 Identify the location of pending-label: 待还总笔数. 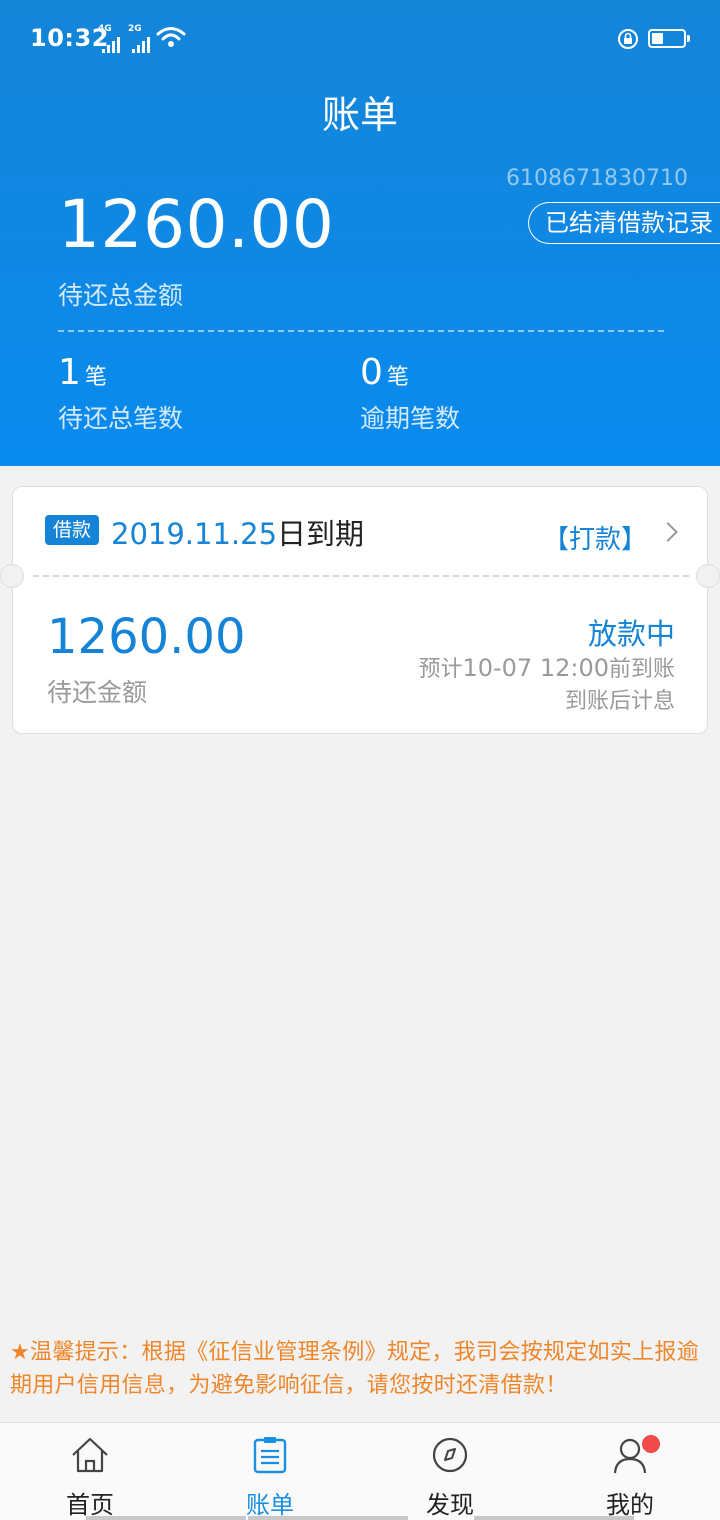
(121, 418).